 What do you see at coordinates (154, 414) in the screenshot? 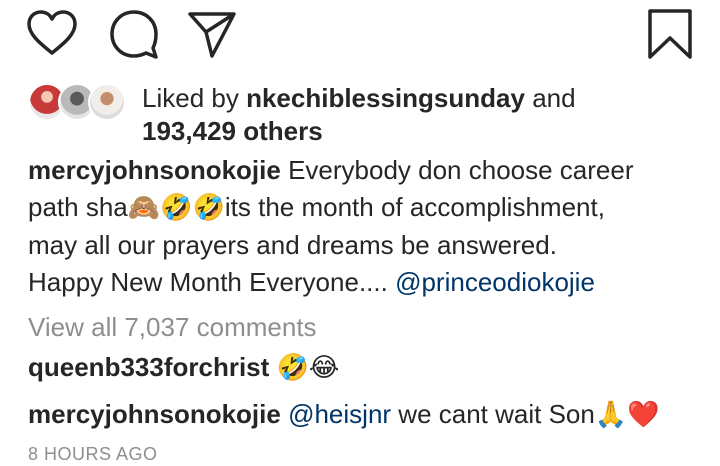
I see `comment-username-link: mercyjohnsonokojie` at bounding box center [154, 414].